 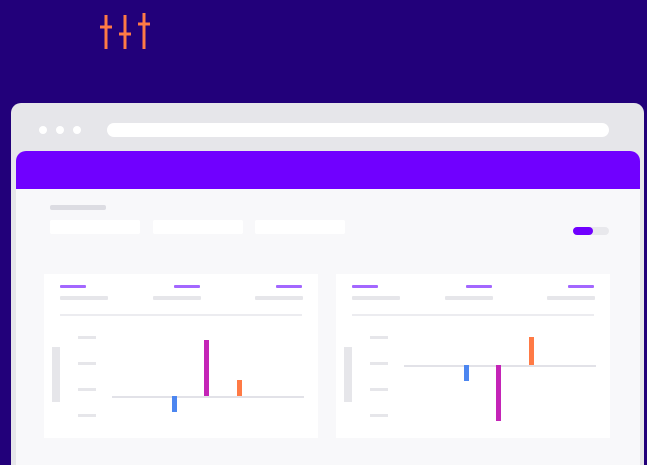 I want to click on view-toggle, so click(x=591, y=231).